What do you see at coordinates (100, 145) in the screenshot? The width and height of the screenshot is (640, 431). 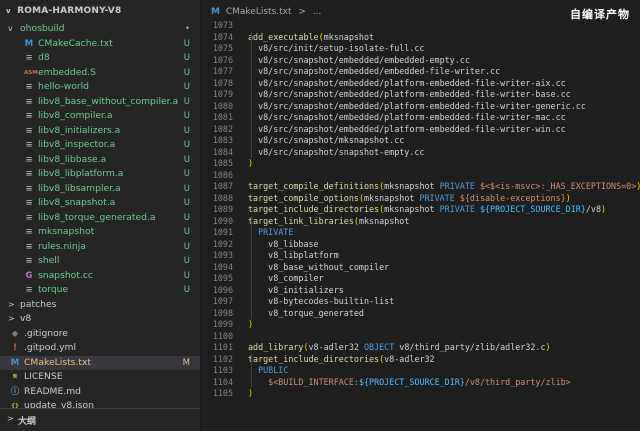 I see `tree-item: ≡ libv8_inspector.a U` at bounding box center [100, 145].